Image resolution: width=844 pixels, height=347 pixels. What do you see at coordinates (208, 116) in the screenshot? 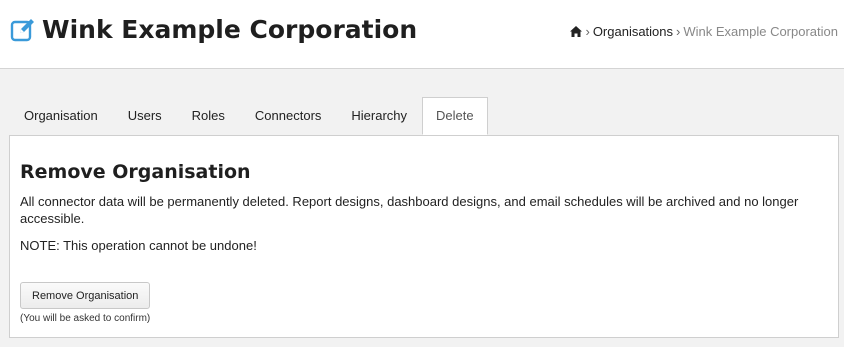
I see `tab-roles: Roles` at bounding box center [208, 116].